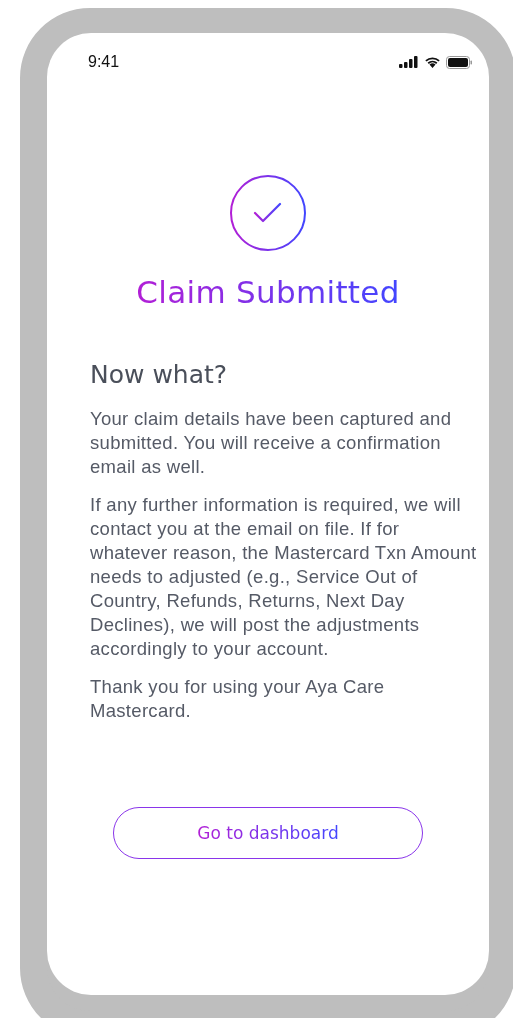  What do you see at coordinates (159, 374) in the screenshot?
I see `section-heading: Now what?` at bounding box center [159, 374].